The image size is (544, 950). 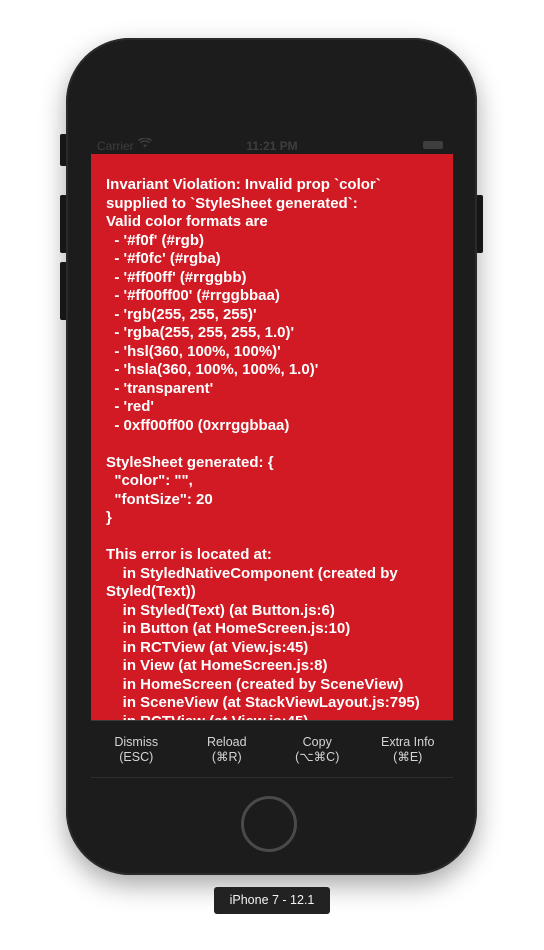 I want to click on dismiss-shortcut: (ESC), so click(x=136, y=757).